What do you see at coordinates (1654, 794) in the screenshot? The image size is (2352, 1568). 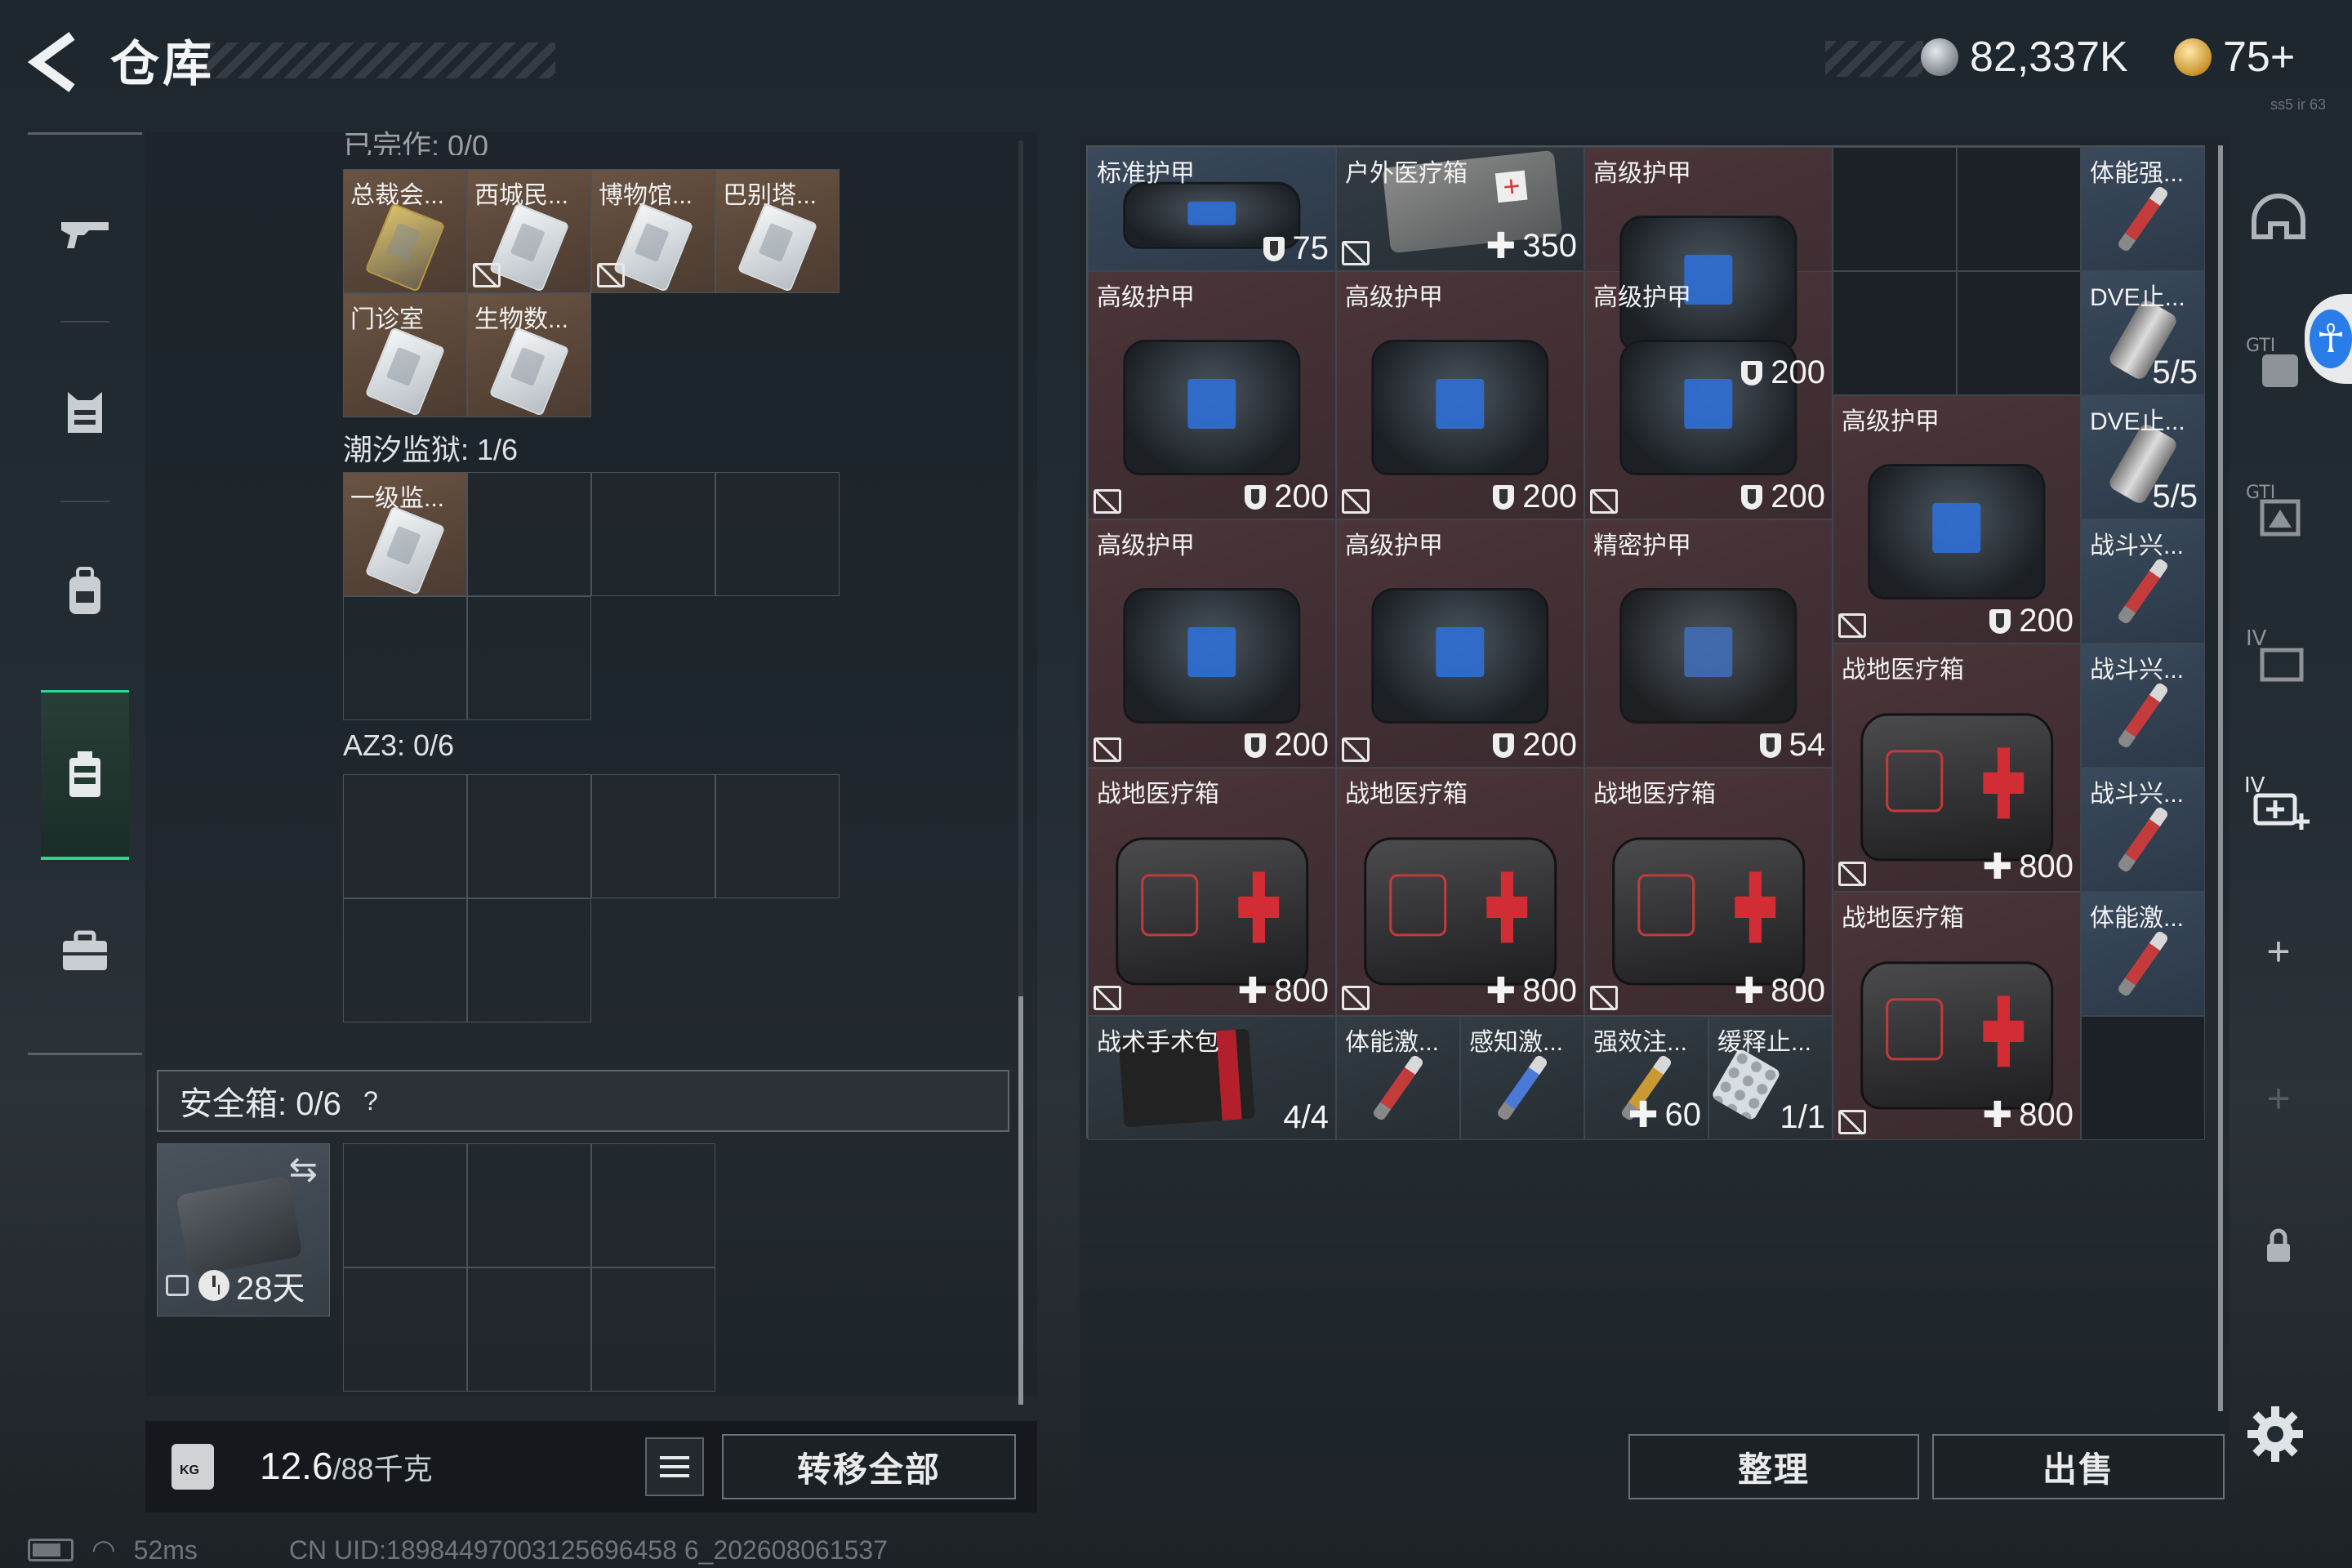 I see `item-name: 战地医疗箱` at bounding box center [1654, 794].